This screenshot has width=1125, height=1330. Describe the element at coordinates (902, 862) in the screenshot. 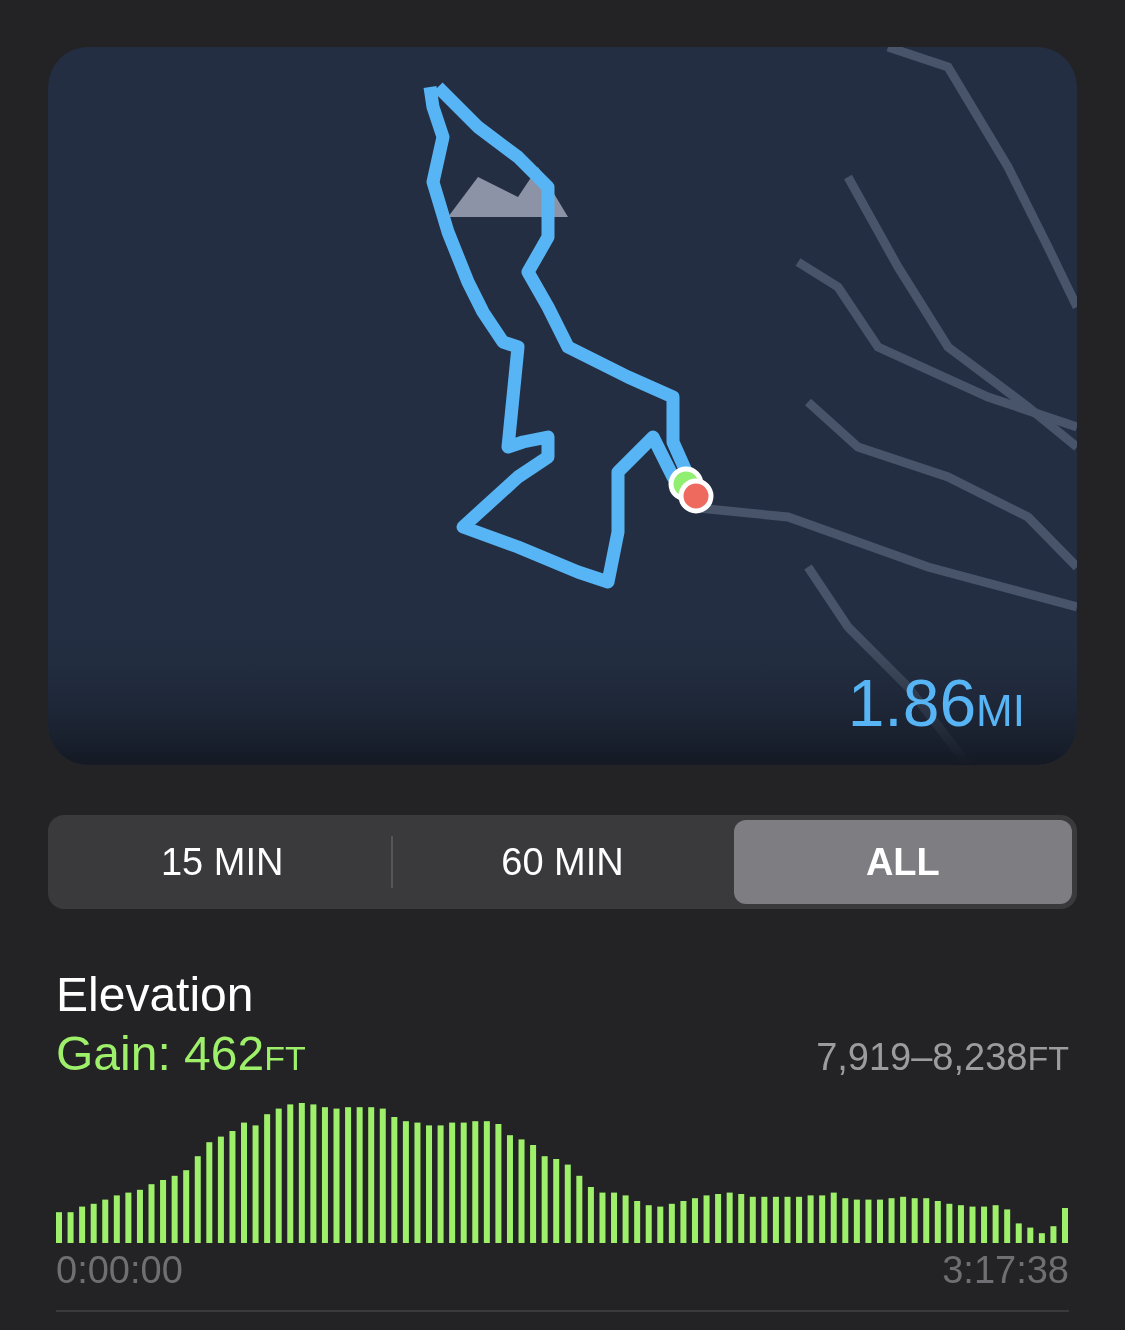

I see `segment-tab: ALL` at that location.